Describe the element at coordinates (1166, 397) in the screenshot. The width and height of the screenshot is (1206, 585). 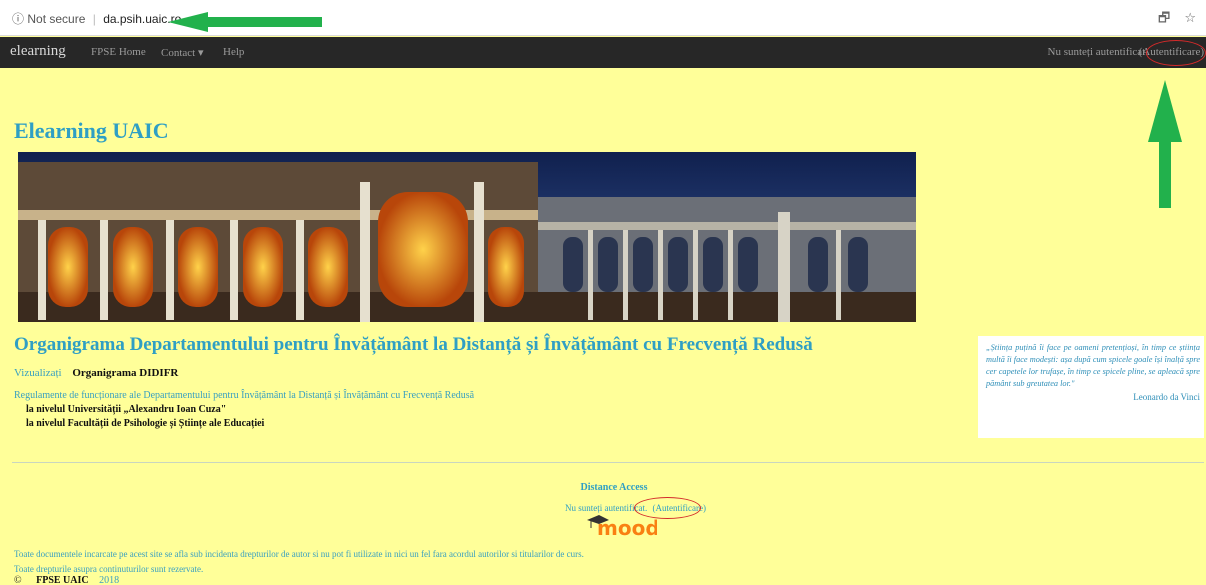
I see `quote-author: Leonardo da Vinci` at that location.